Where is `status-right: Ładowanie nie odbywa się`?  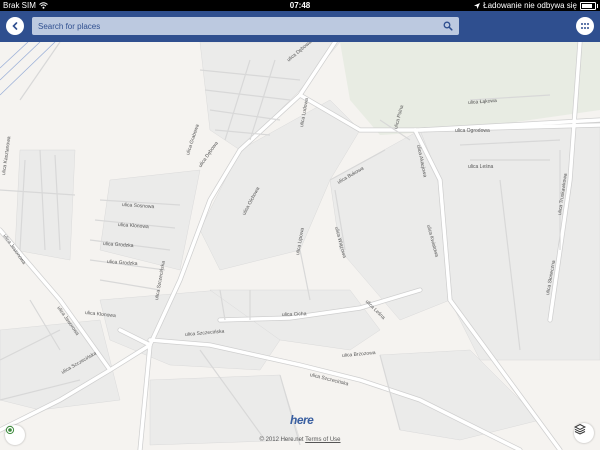 status-right: Ładowanie nie odbywa się is located at coordinates (536, 5).